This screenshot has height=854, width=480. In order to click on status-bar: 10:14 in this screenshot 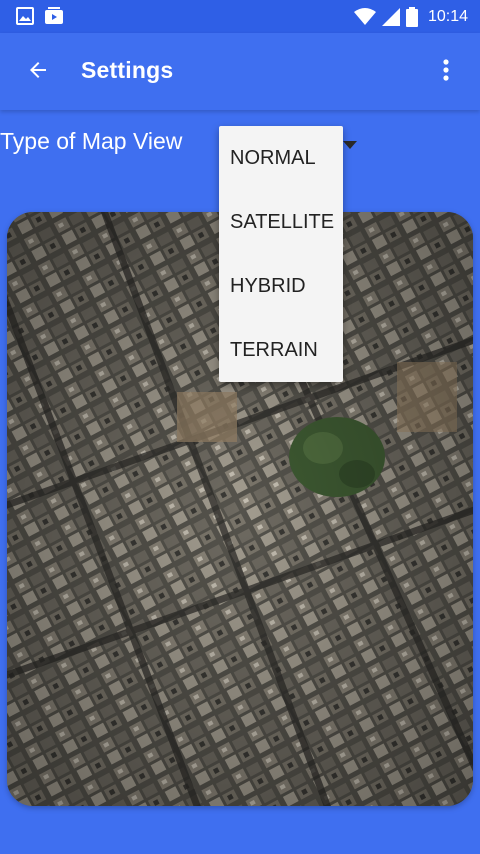, I will do `click(240, 16)`.